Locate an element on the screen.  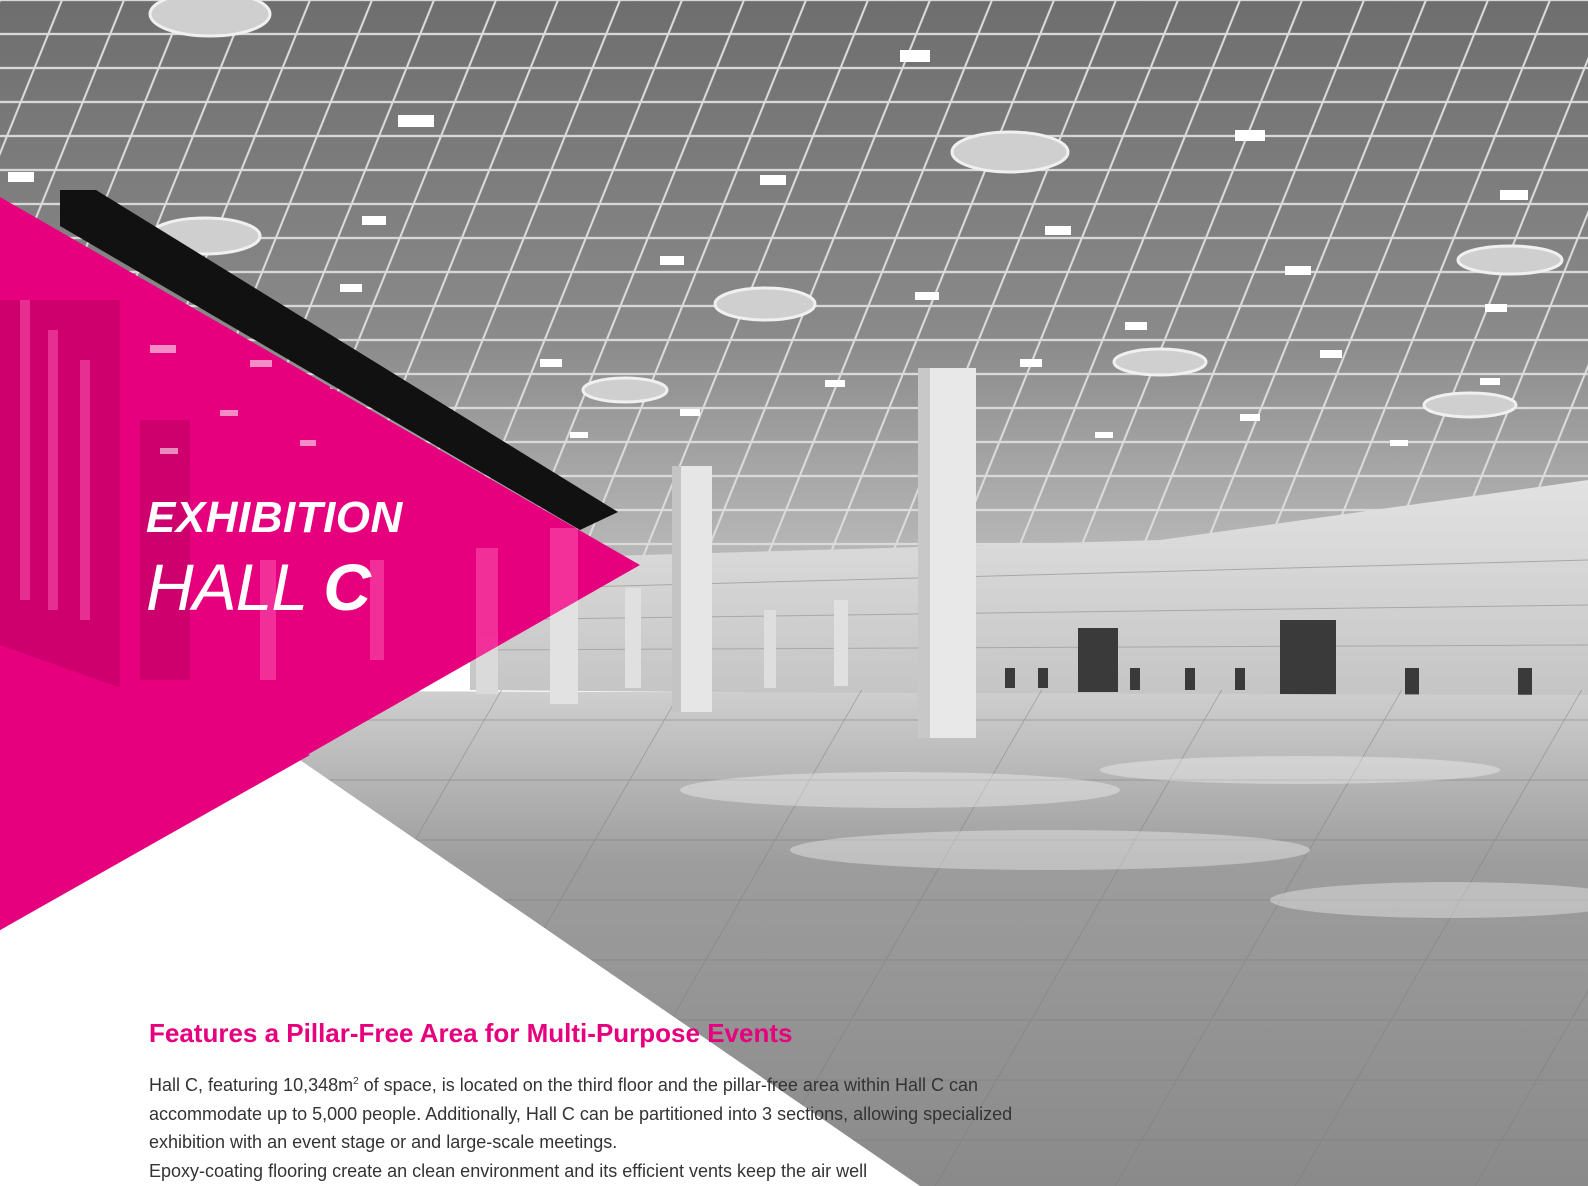
title-exhibition: EXHIBITION is located at coordinates (274, 517).